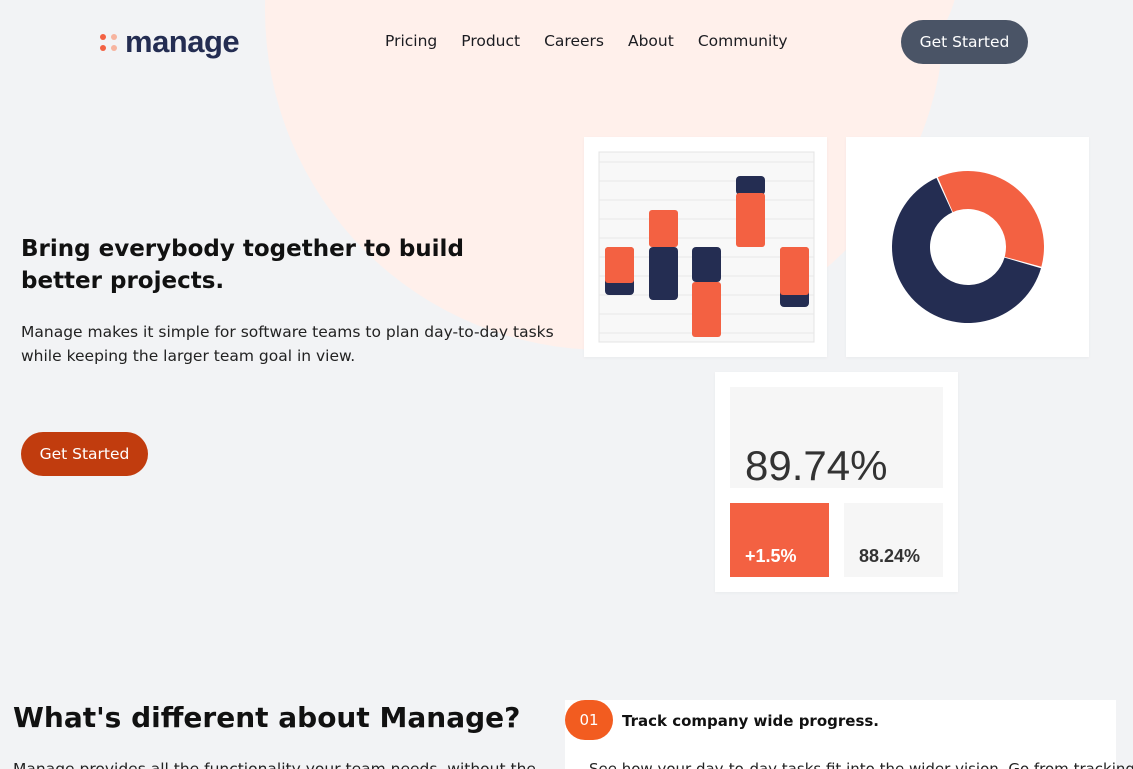 Image resolution: width=1133 pixels, height=769 pixels. I want to click on nav-link-about: About, so click(651, 41).